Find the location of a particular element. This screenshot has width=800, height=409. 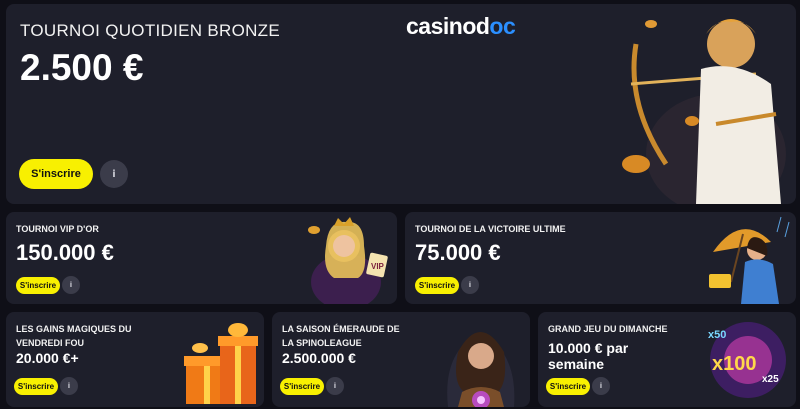

card-amount: 10.000 € par semaine is located at coordinates (588, 356).